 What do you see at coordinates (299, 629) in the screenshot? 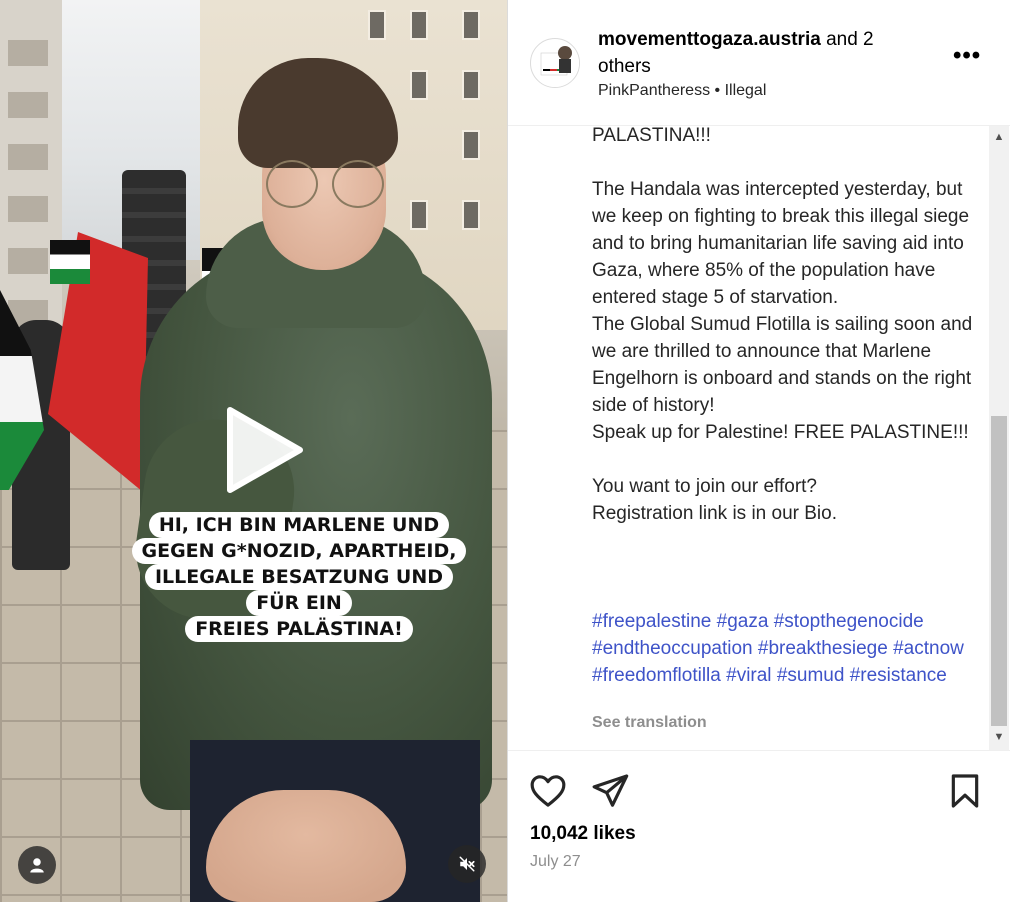
I see `caption-line: FREIES PALÄSTINA!` at bounding box center [299, 629].